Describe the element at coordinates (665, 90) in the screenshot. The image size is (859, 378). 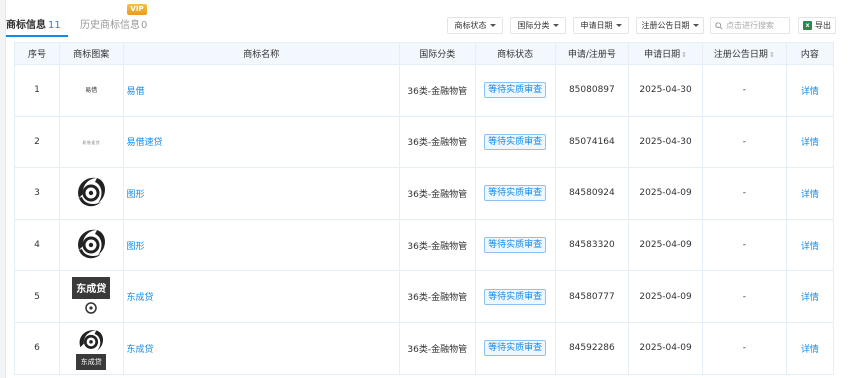
I see `apply-date: 2025-04-30` at that location.